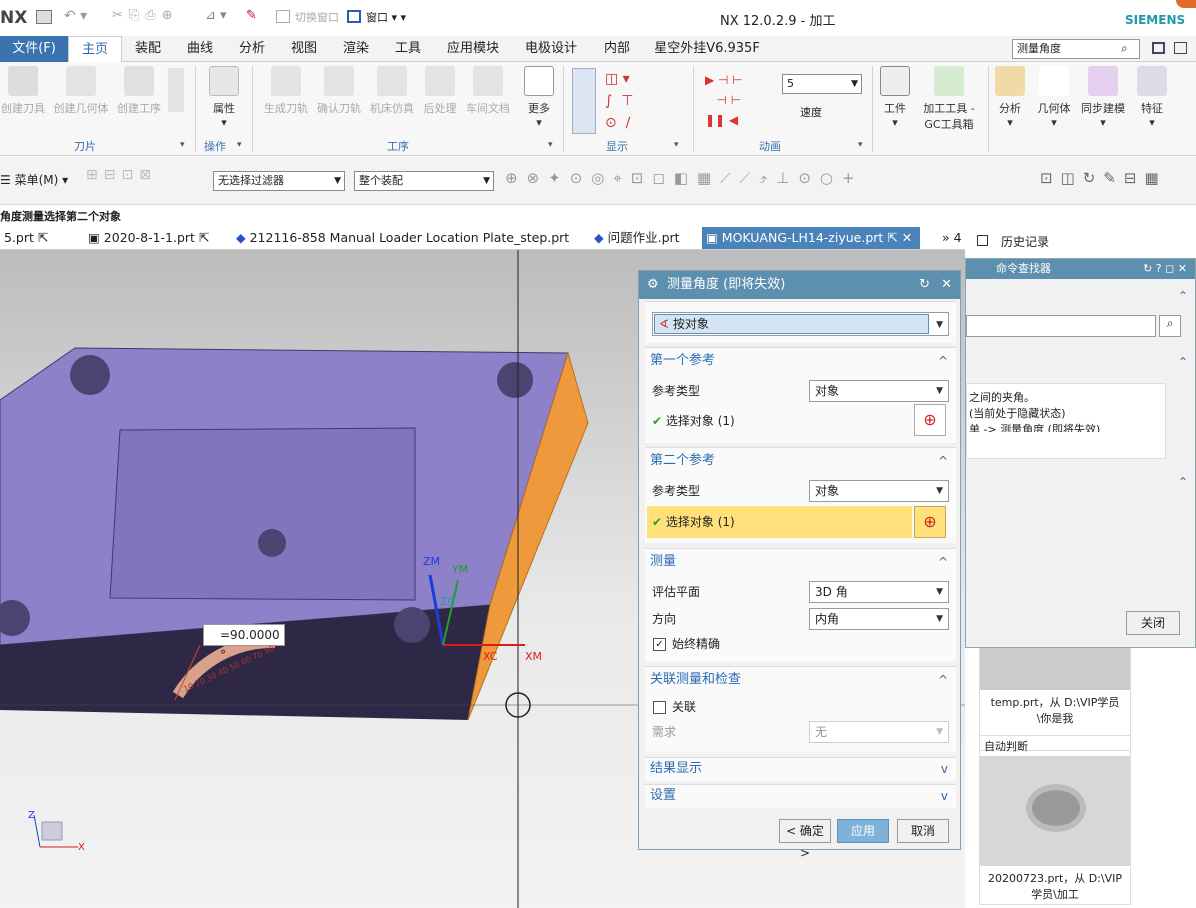 The width and height of the screenshot is (1196, 908). I want to click on postprocess-button: 后处理, so click(440, 91).